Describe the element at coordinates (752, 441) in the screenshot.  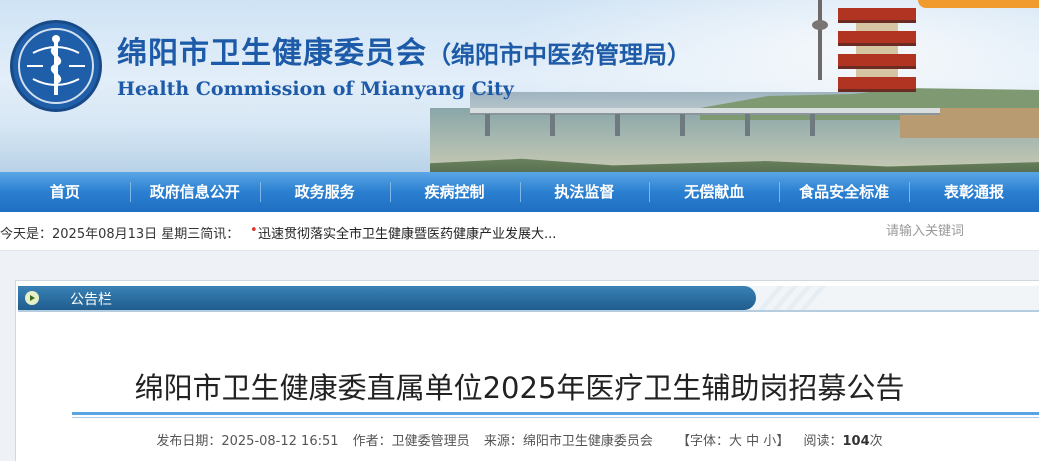
I see `font-size-medium: 中` at that location.